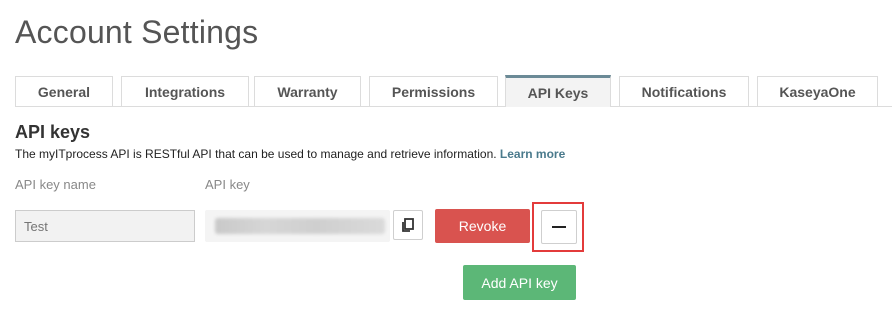 This screenshot has width=892, height=315. I want to click on api-key-redacted-value, so click(300, 226).